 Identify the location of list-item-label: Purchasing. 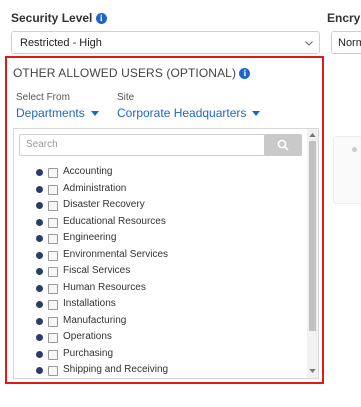
(88, 353).